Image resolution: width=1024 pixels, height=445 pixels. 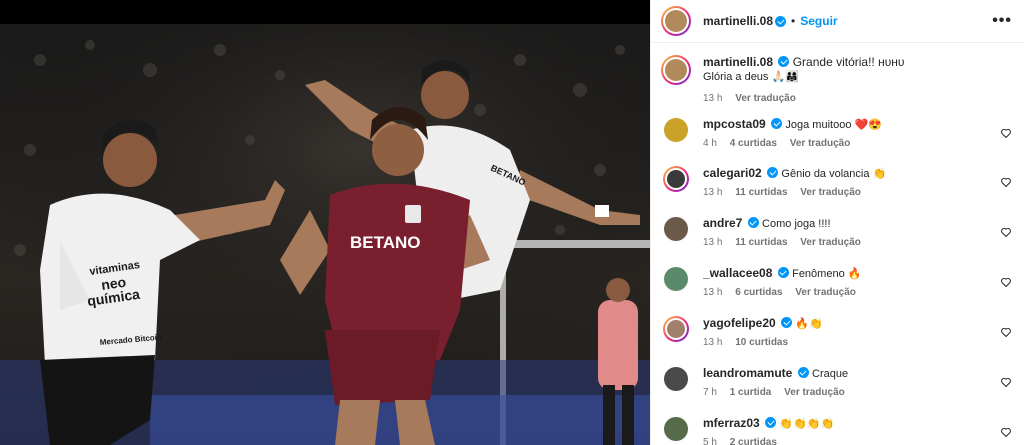 What do you see at coordinates (710, 392) in the screenshot?
I see `comment-time: 7 h` at bounding box center [710, 392].